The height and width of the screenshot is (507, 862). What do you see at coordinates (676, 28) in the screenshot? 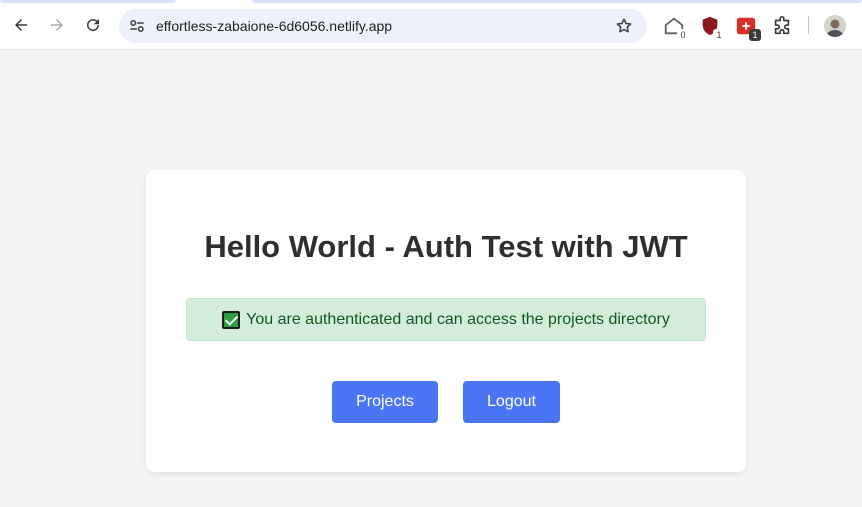
I see `extension-home: 0` at bounding box center [676, 28].